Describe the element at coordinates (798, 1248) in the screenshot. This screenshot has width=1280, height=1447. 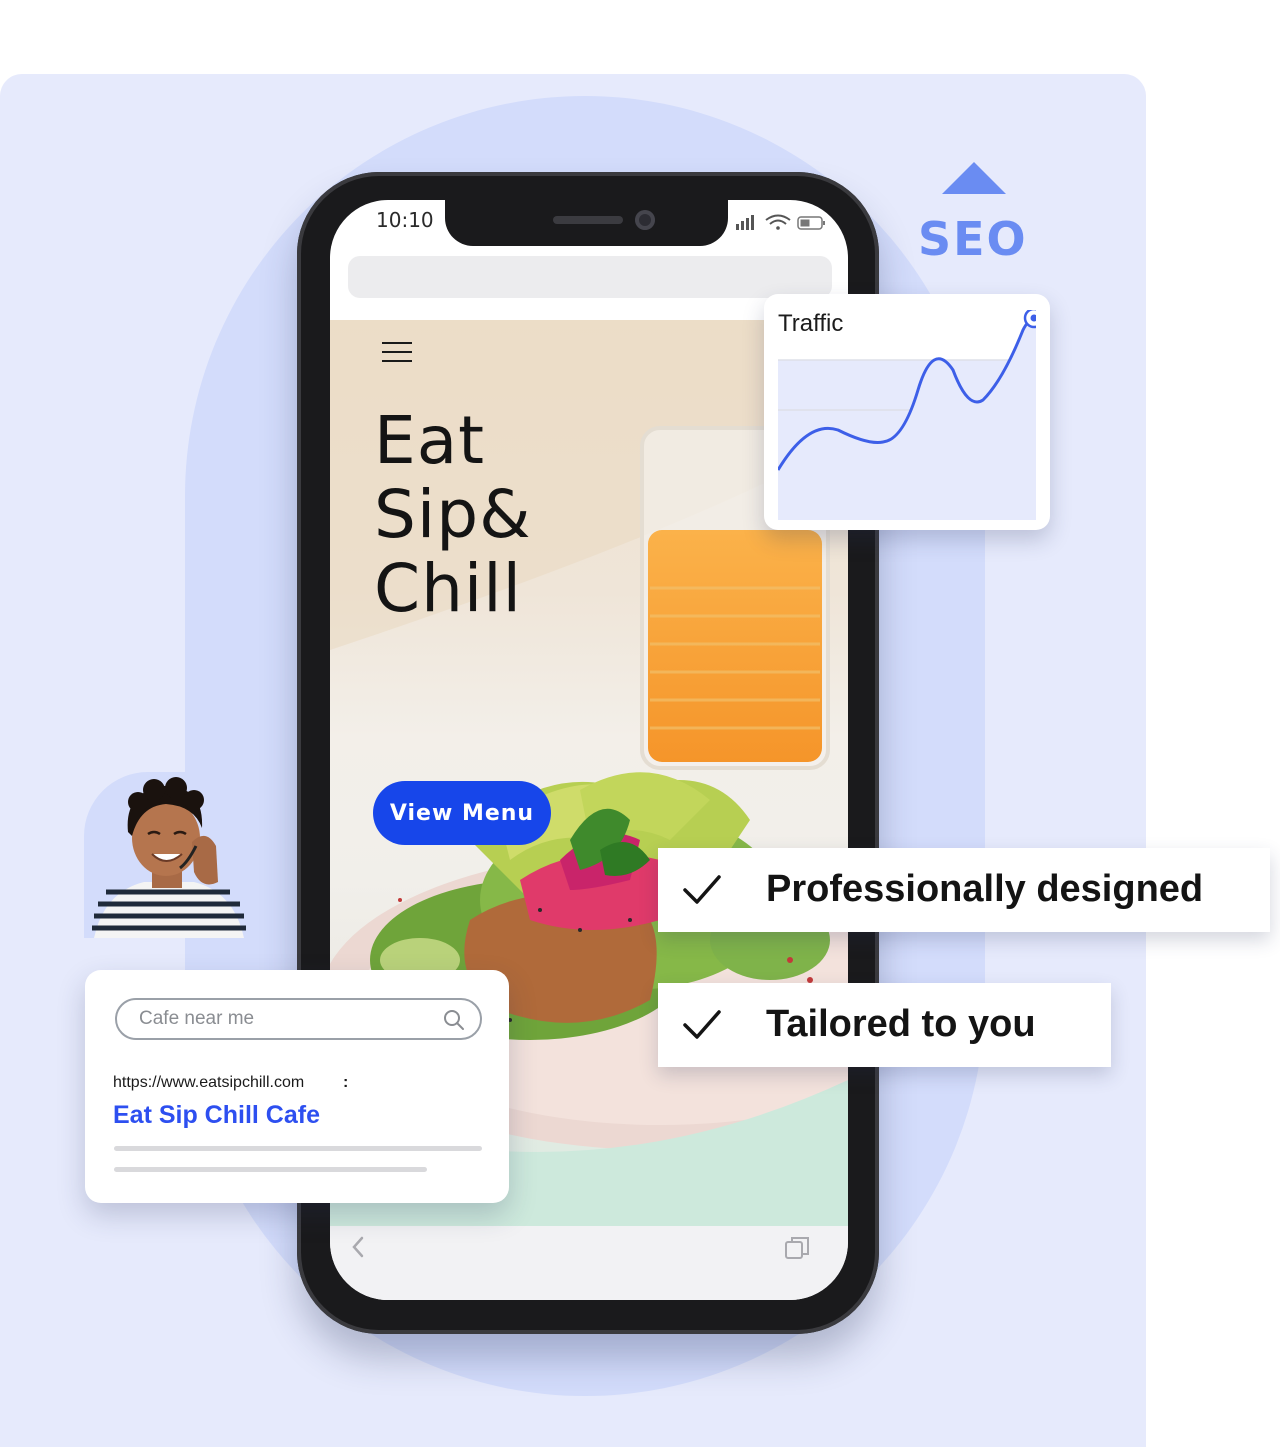
I see `tabs-icon` at that location.